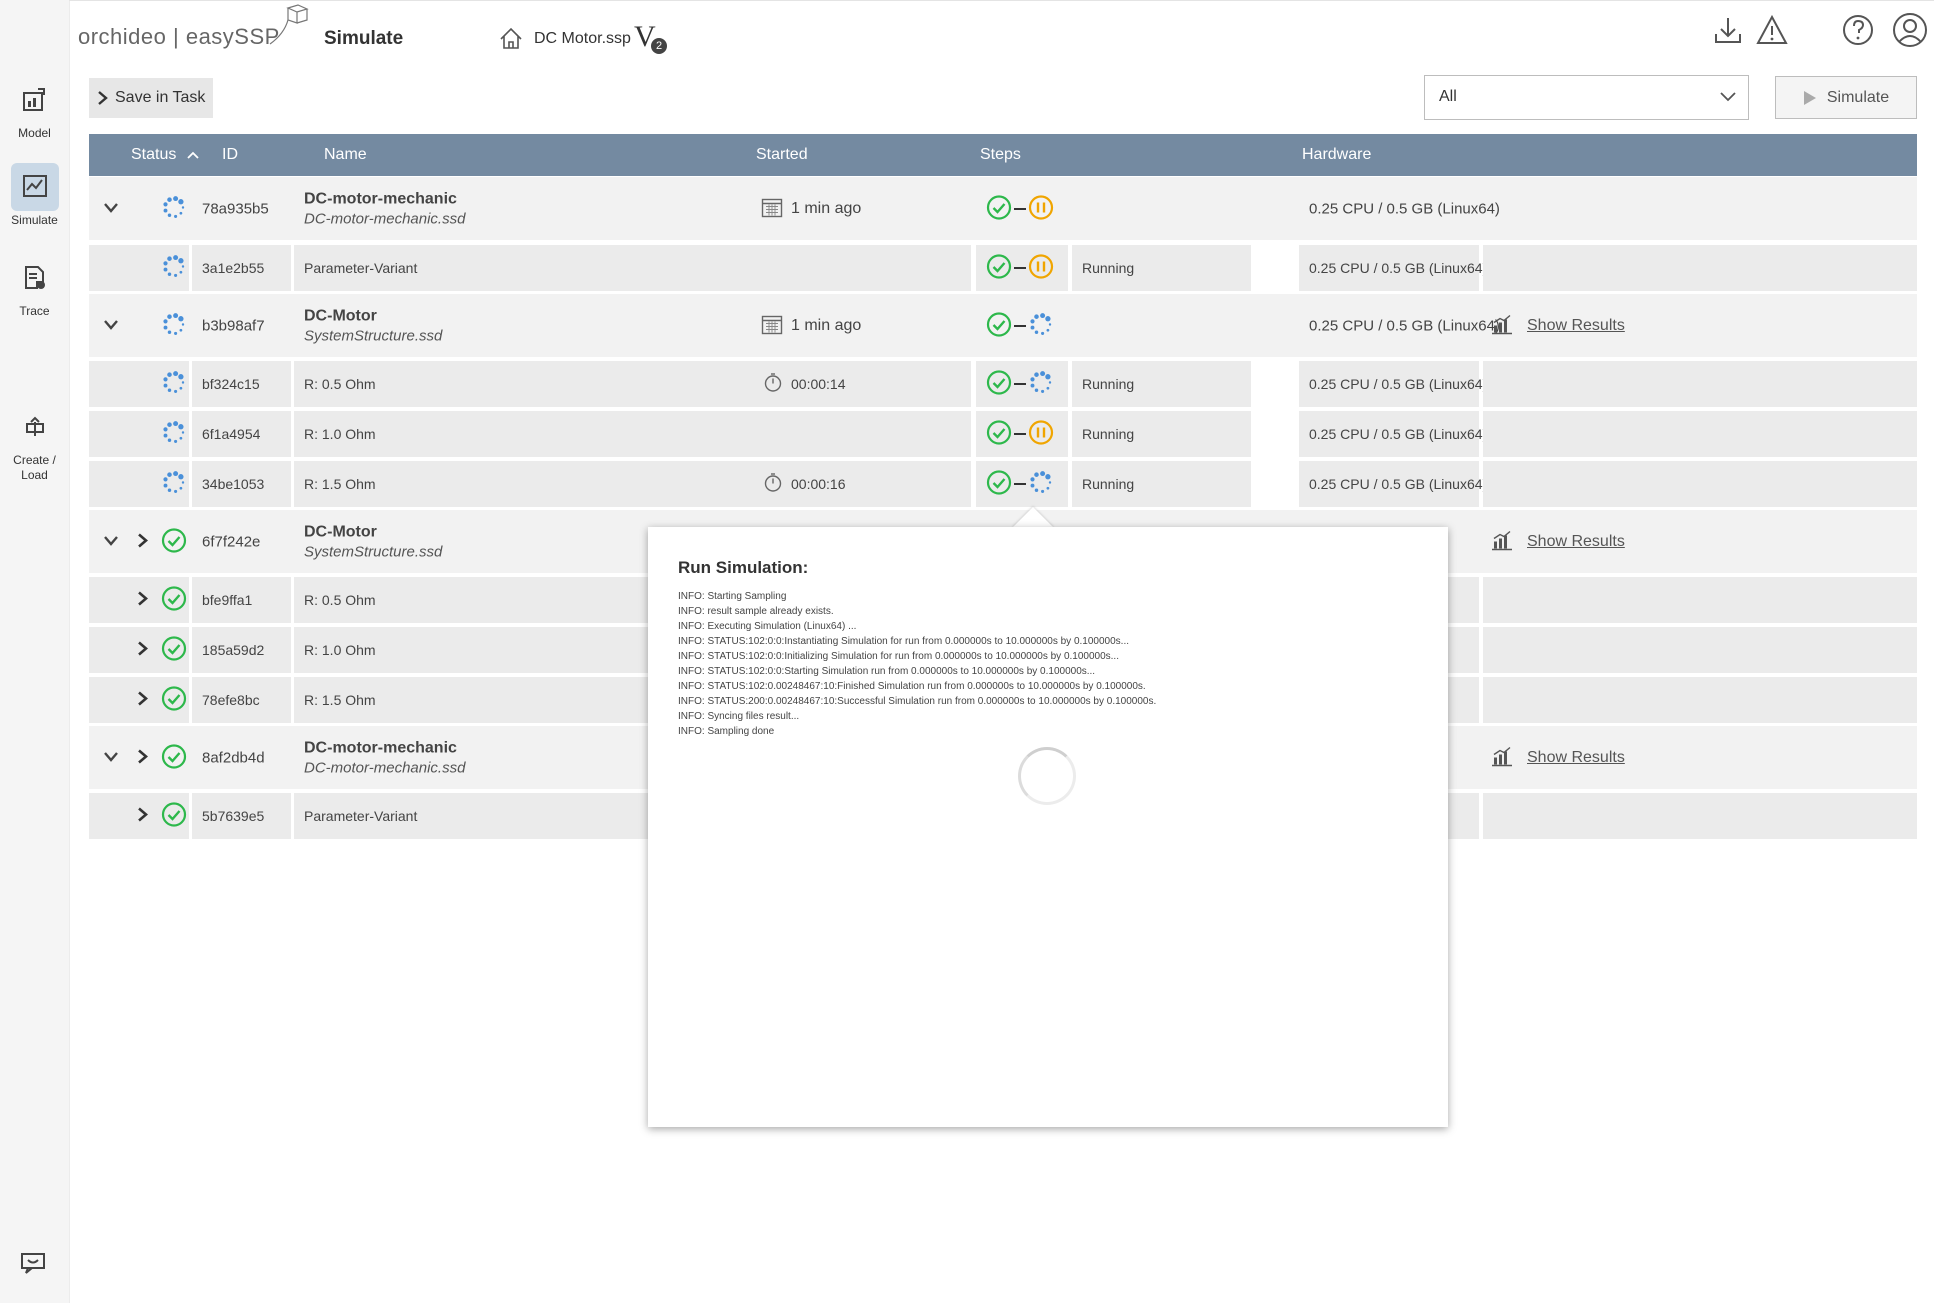  What do you see at coordinates (582, 39) in the screenshot?
I see `file-name: DC Motor.ssp` at bounding box center [582, 39].